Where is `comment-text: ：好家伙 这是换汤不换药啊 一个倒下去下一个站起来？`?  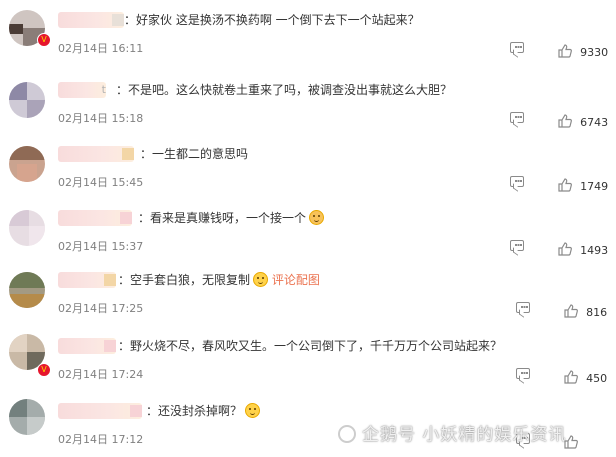 comment-text: ：好家伙 这是换汤不换药啊 一个倒下去下一个站起来？ is located at coordinates (272, 20).